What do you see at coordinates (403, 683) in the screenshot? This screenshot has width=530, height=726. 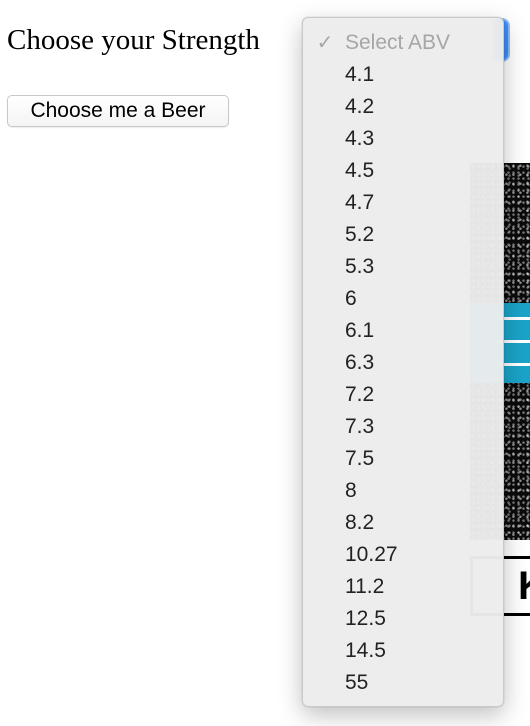 I see `abv-option: 55` at bounding box center [403, 683].